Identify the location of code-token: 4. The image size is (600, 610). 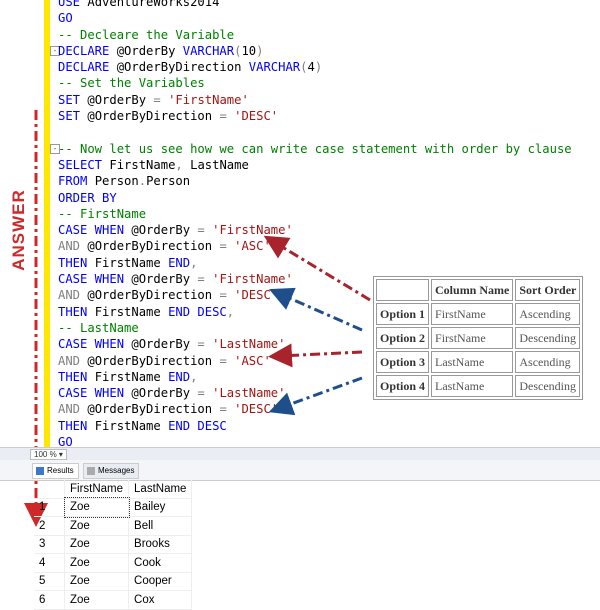
(311, 67).